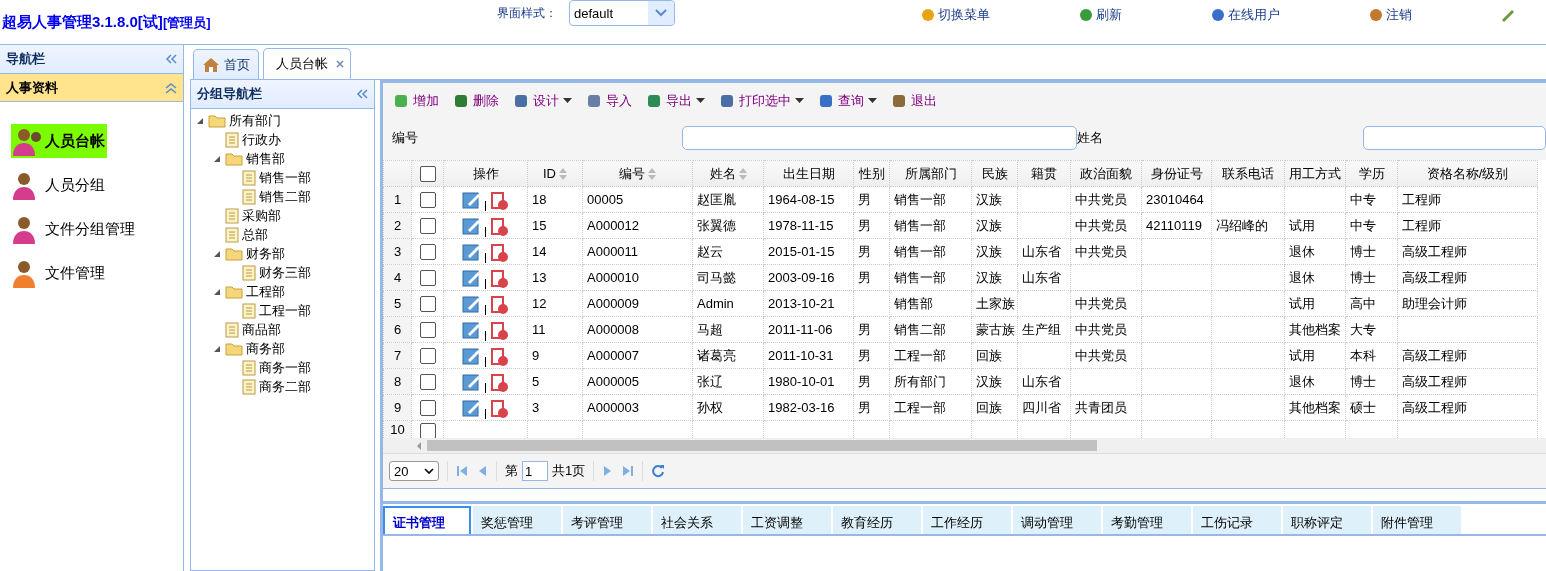  I want to click on toolbar-button: 导入, so click(609, 101).